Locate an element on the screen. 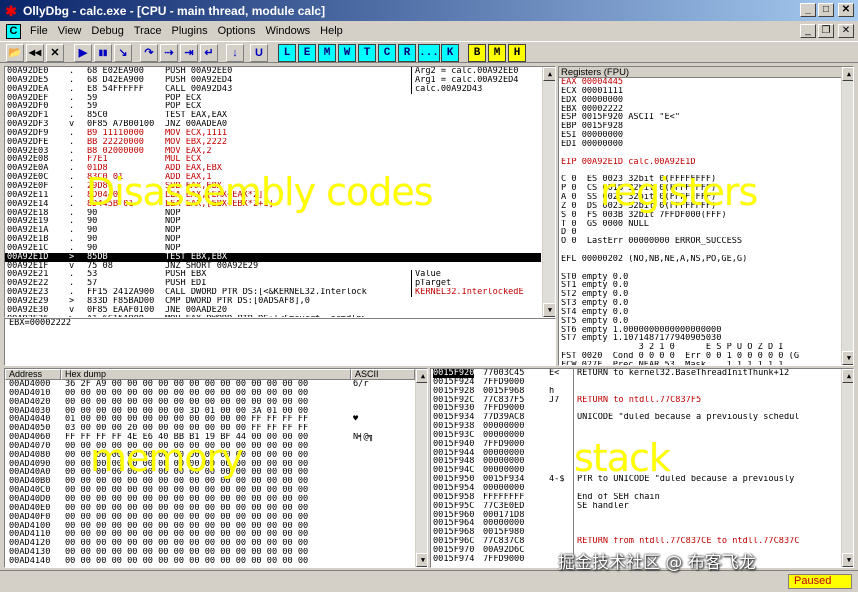  stack-row: 0015F94C 00000000 is located at coordinates (636, 471).